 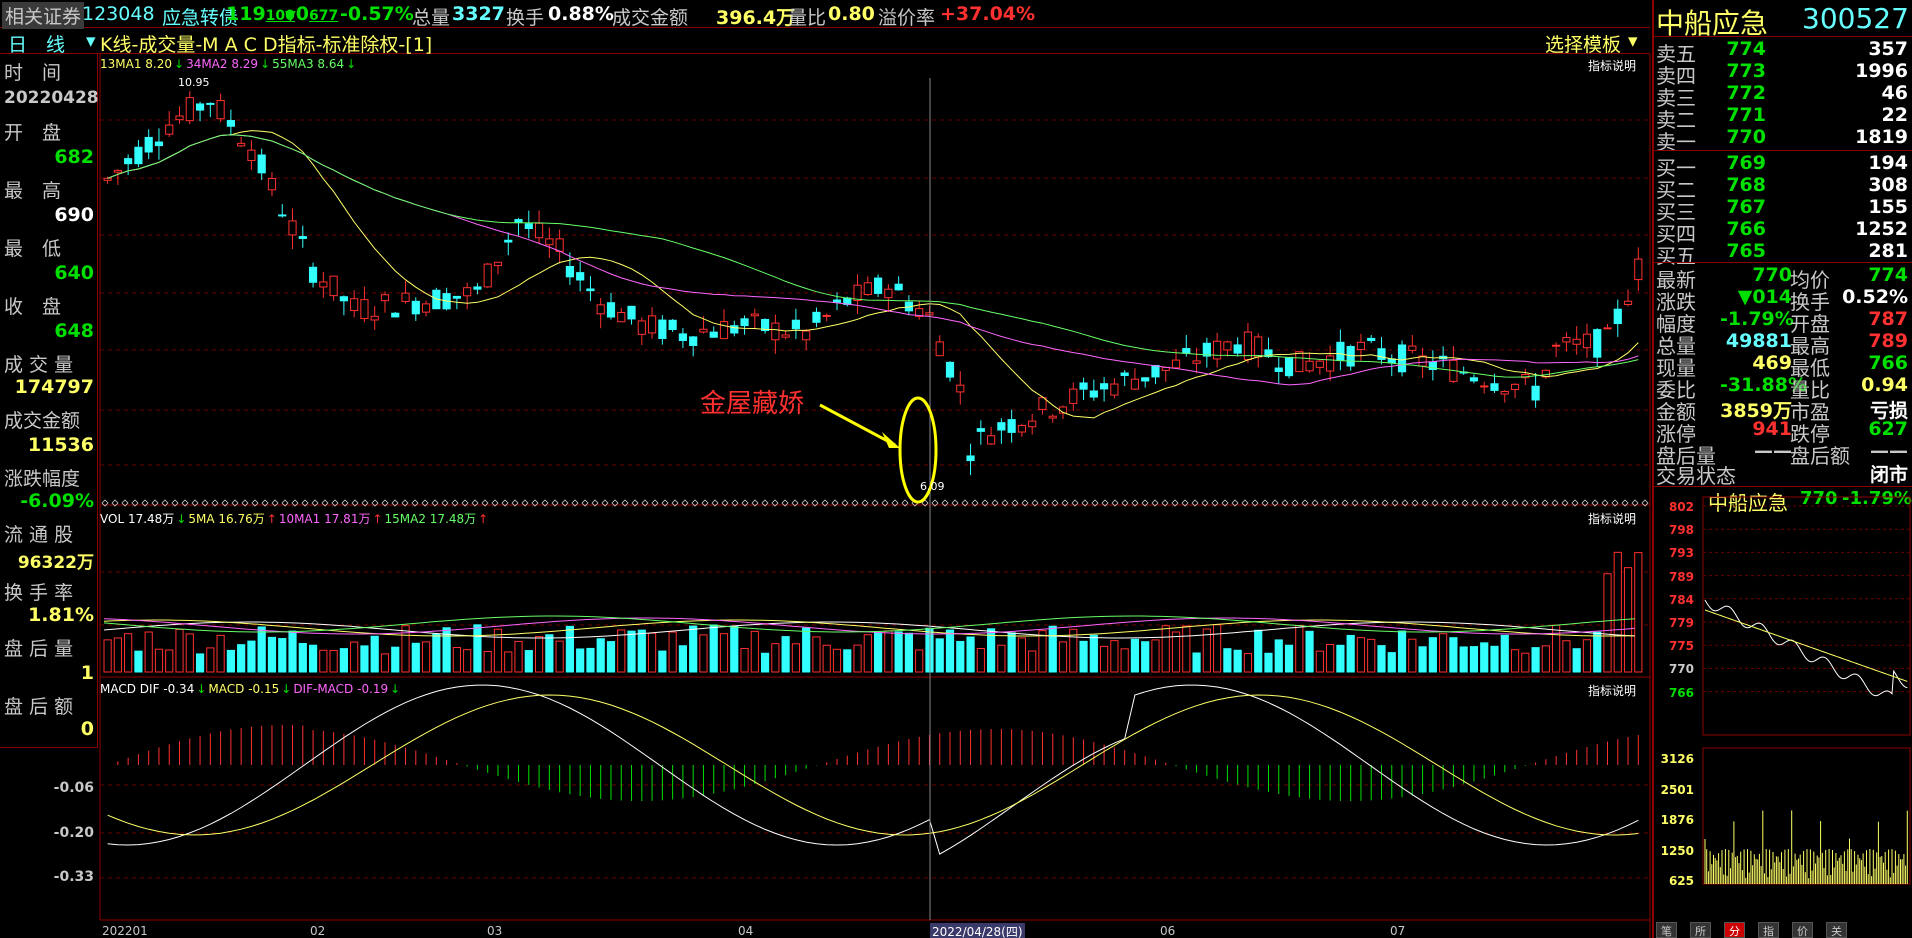 I want to click on mini-vol-tick: 1250, so click(x=1677, y=850).